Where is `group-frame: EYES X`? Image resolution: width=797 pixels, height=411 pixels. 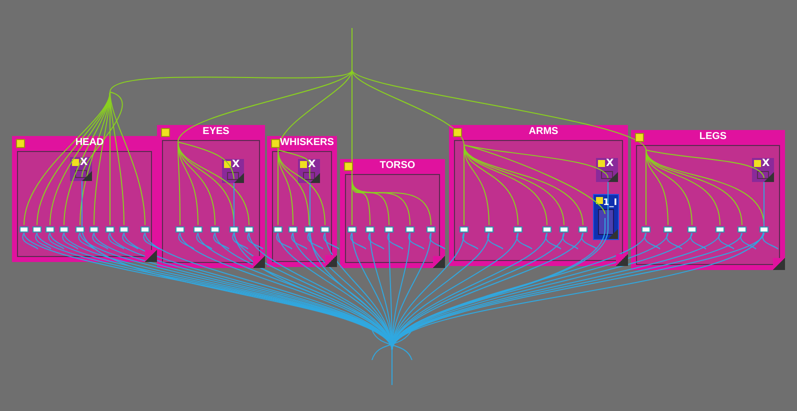
group-frame: EYES X is located at coordinates (211, 196).